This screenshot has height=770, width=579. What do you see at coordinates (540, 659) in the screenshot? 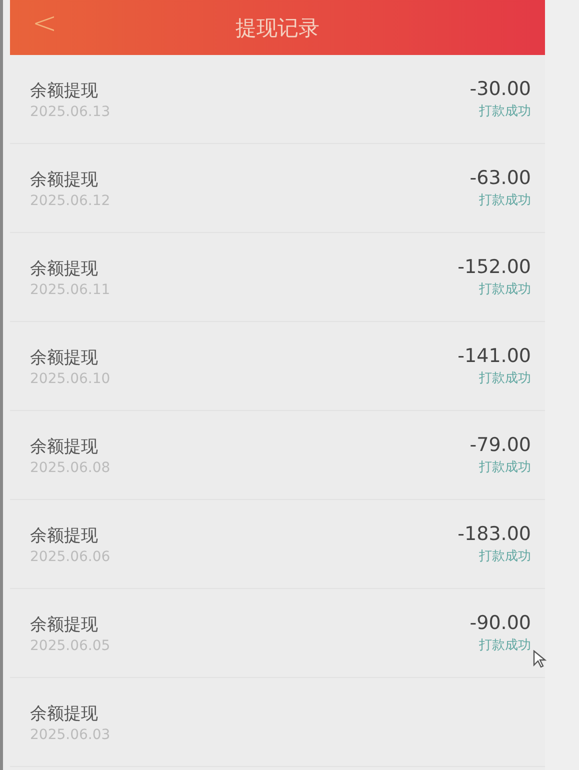
I see `cursor-icon` at bounding box center [540, 659].